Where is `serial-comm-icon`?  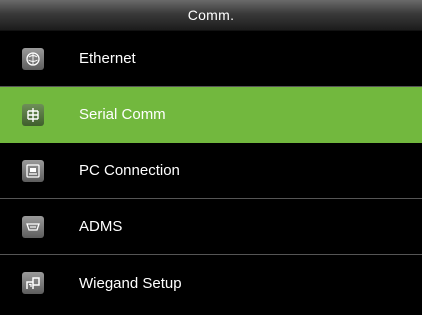
serial-comm-icon is located at coordinates (33, 114).